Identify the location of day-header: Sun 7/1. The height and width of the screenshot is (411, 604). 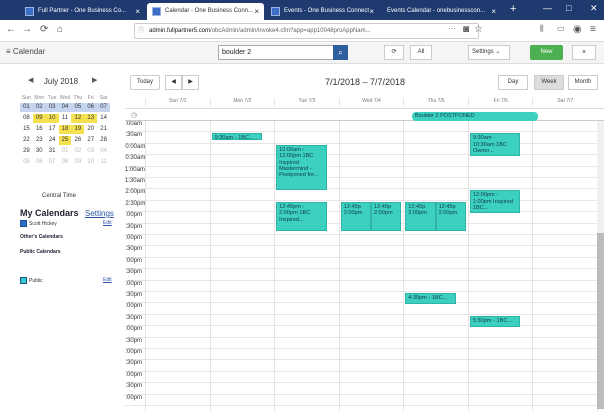
(177, 102).